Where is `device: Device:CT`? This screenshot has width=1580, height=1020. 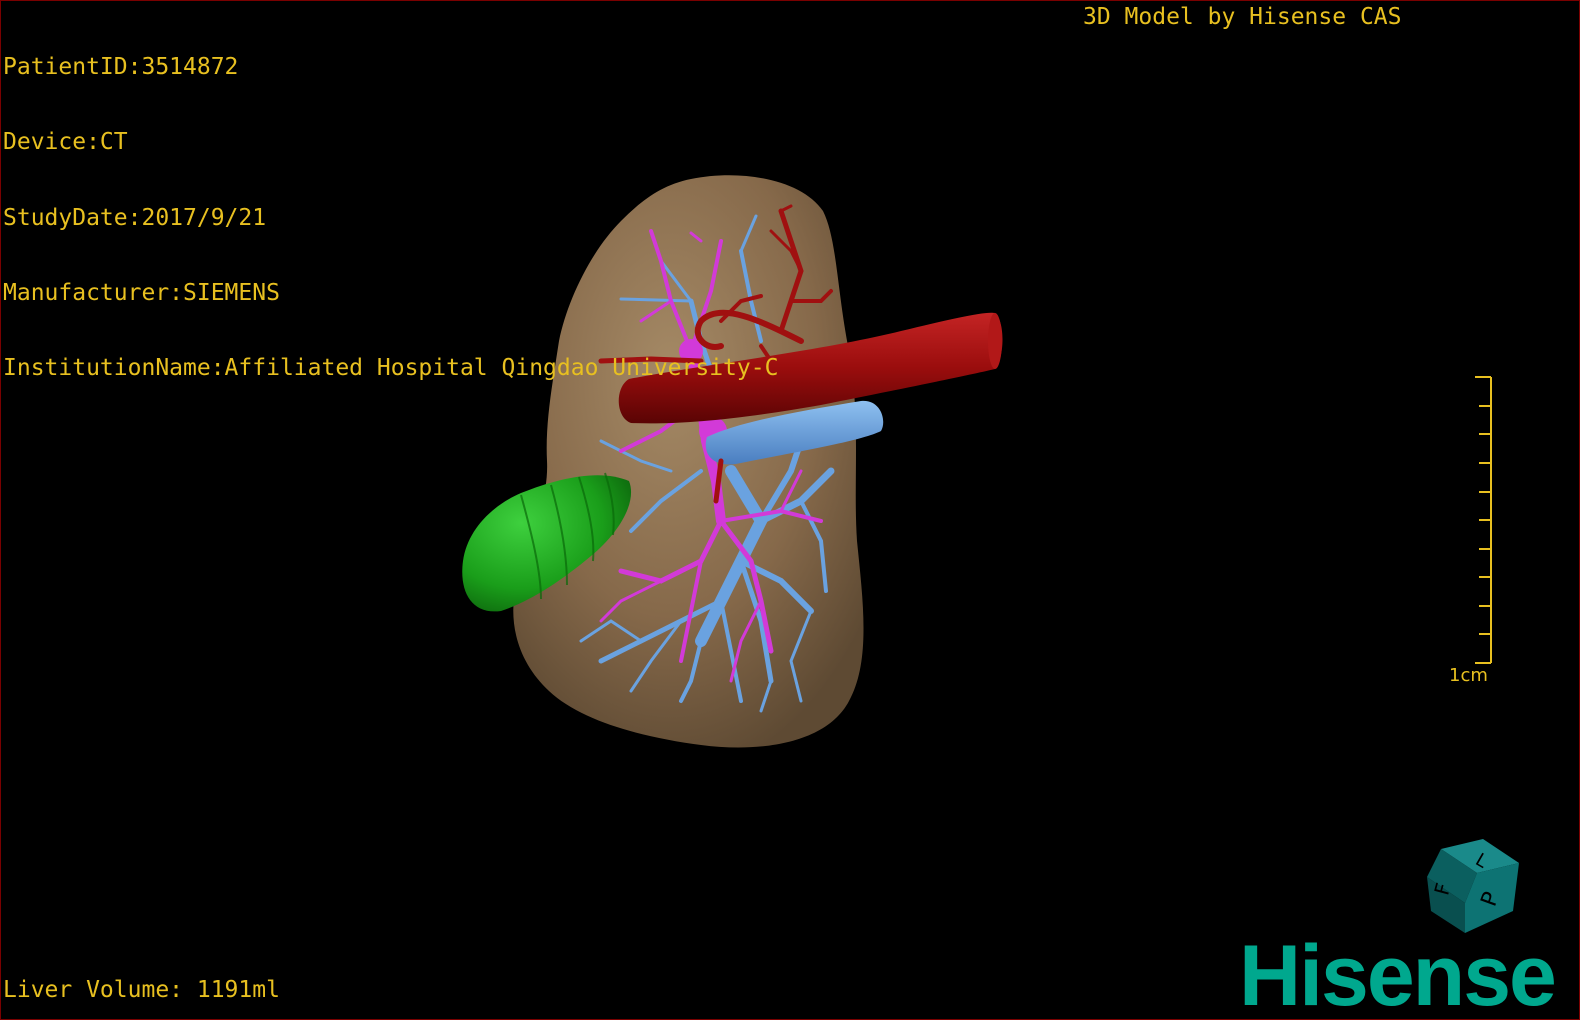
device: Device:CT is located at coordinates (65, 142).